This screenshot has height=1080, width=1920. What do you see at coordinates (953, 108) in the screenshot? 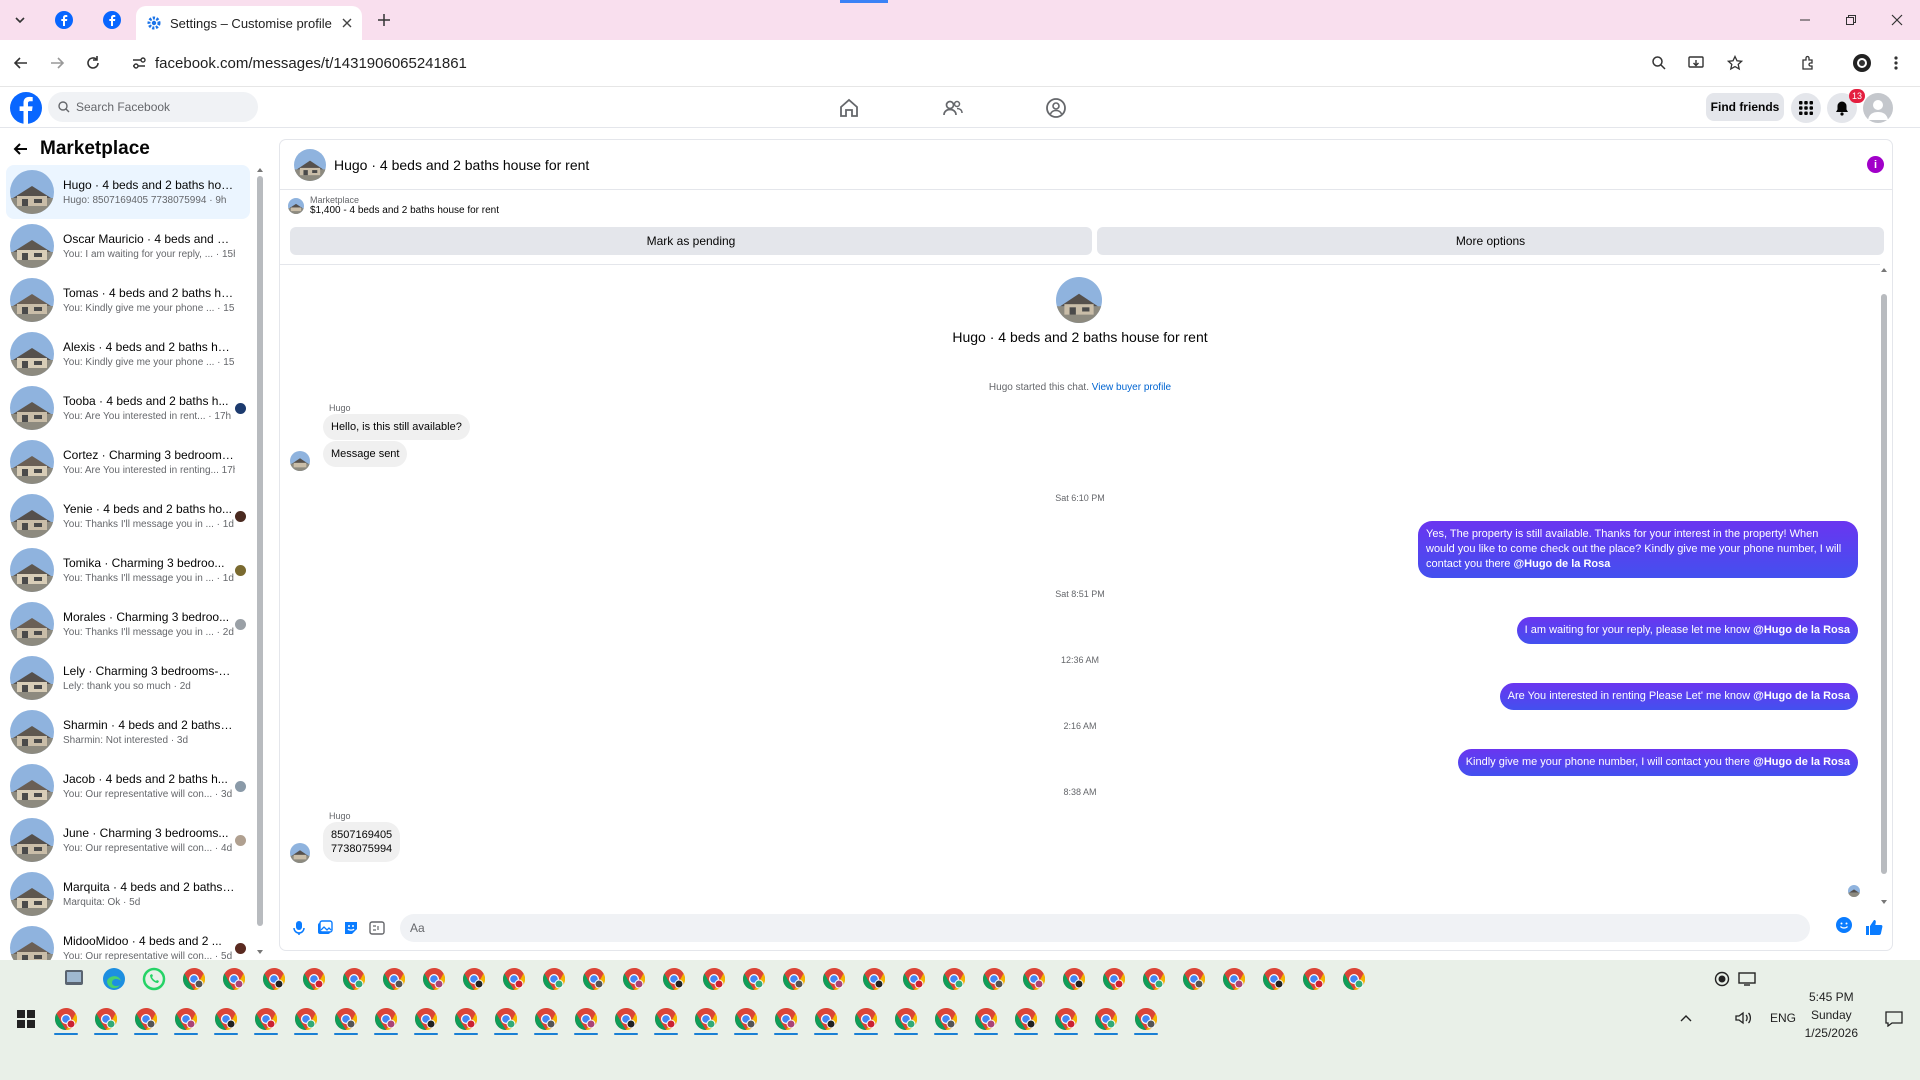
I see `friends-icon` at bounding box center [953, 108].